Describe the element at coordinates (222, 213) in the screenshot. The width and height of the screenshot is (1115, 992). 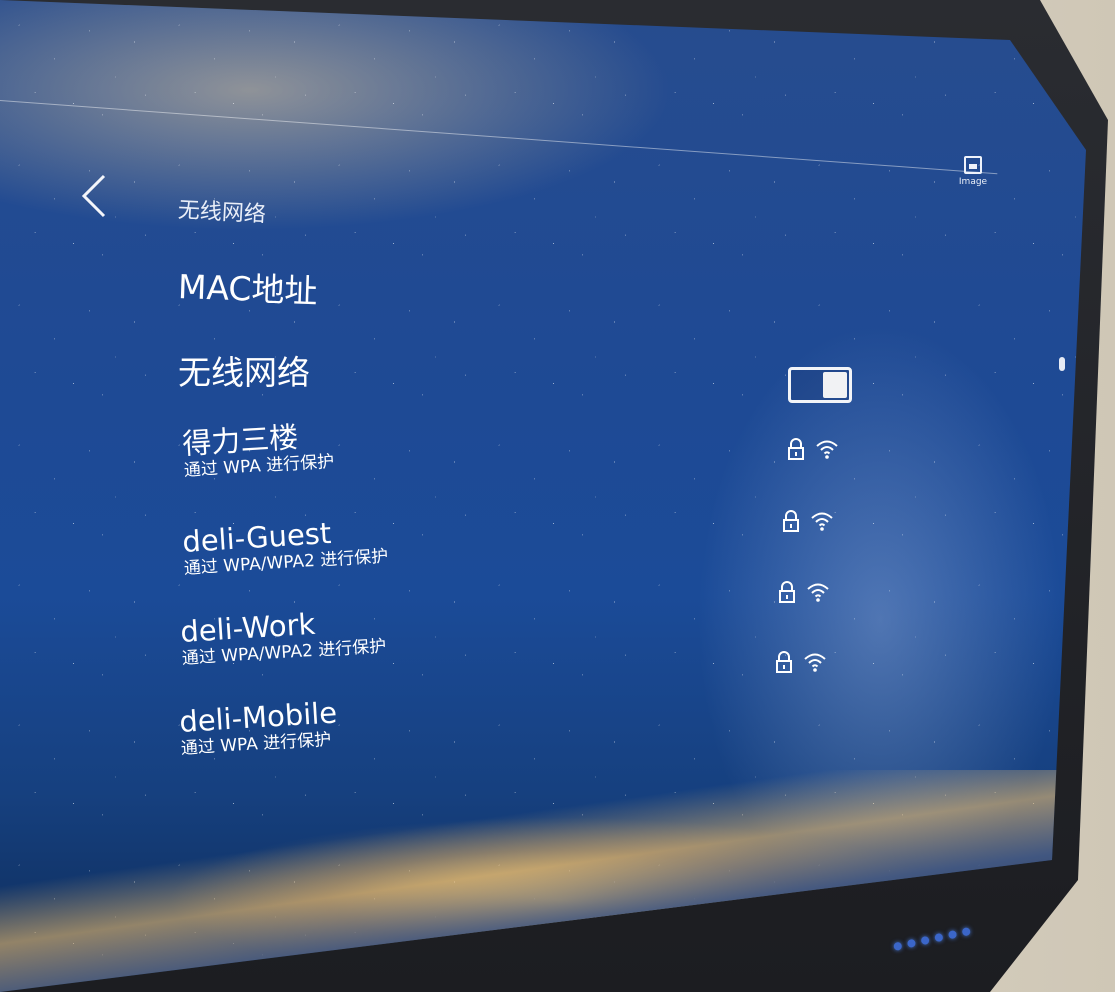
I see `page-title: 无线网络` at that location.